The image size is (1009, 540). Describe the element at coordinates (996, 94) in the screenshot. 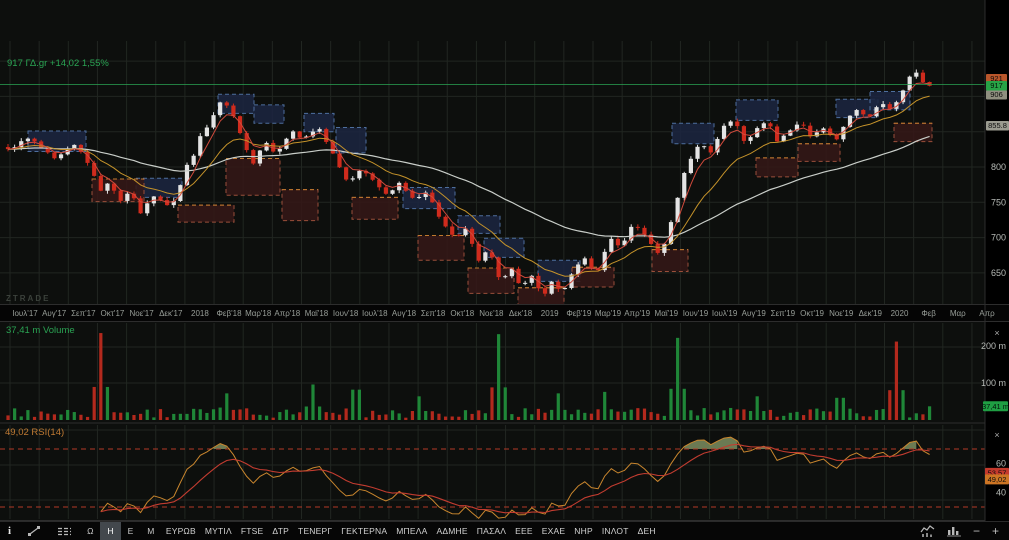

I see `svg-text: 906` at that location.